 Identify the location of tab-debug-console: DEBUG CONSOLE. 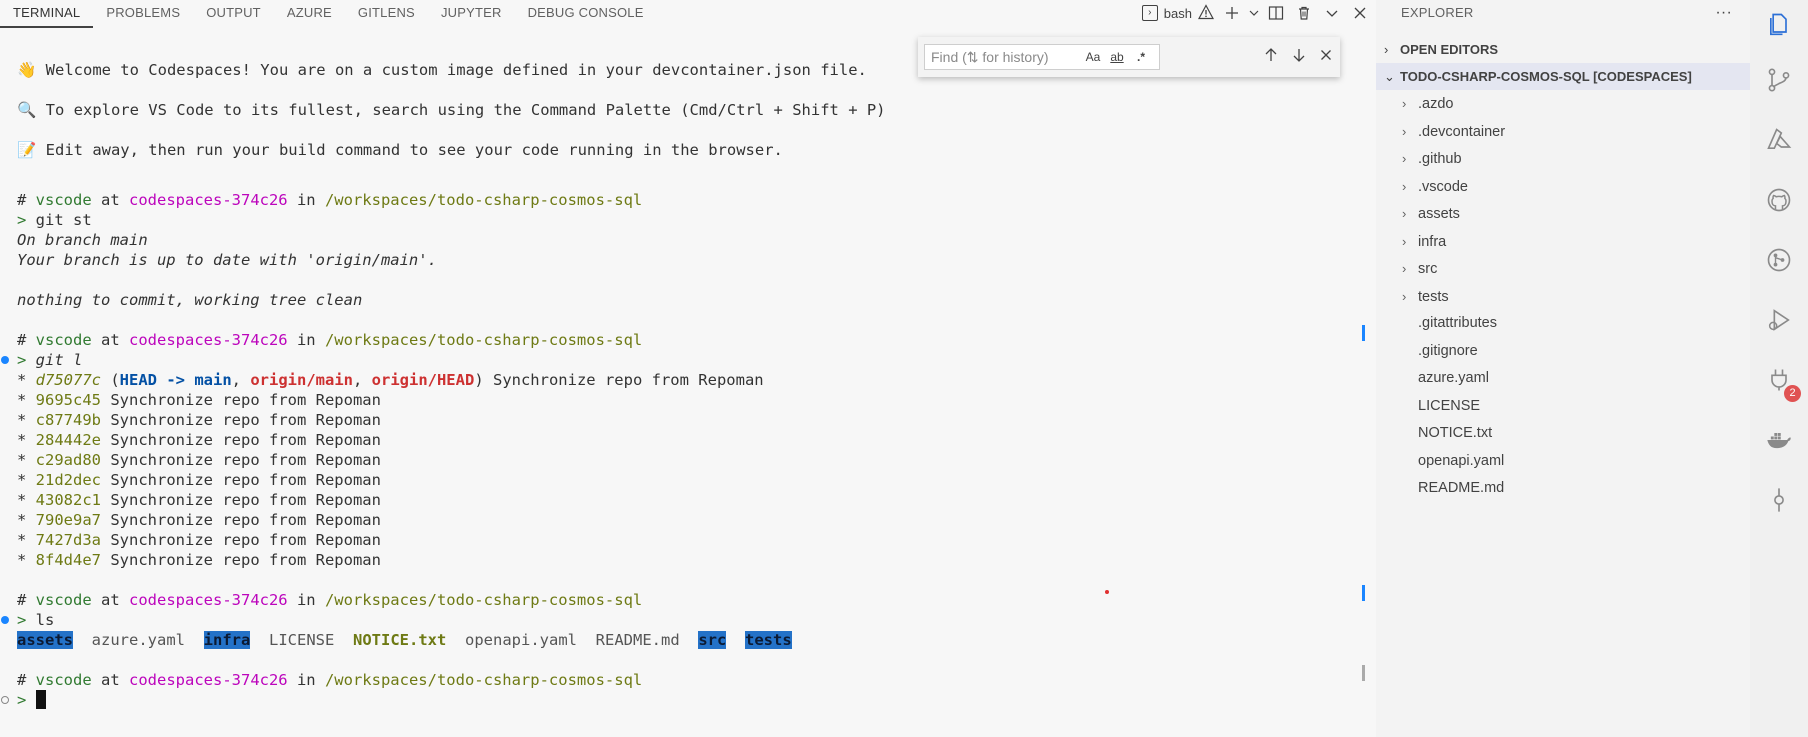
(586, 13).